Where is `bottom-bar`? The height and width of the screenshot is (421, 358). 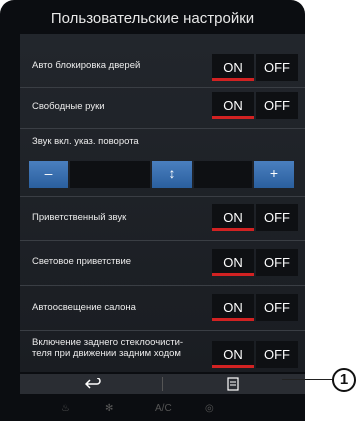
bottom-bar is located at coordinates (162, 384).